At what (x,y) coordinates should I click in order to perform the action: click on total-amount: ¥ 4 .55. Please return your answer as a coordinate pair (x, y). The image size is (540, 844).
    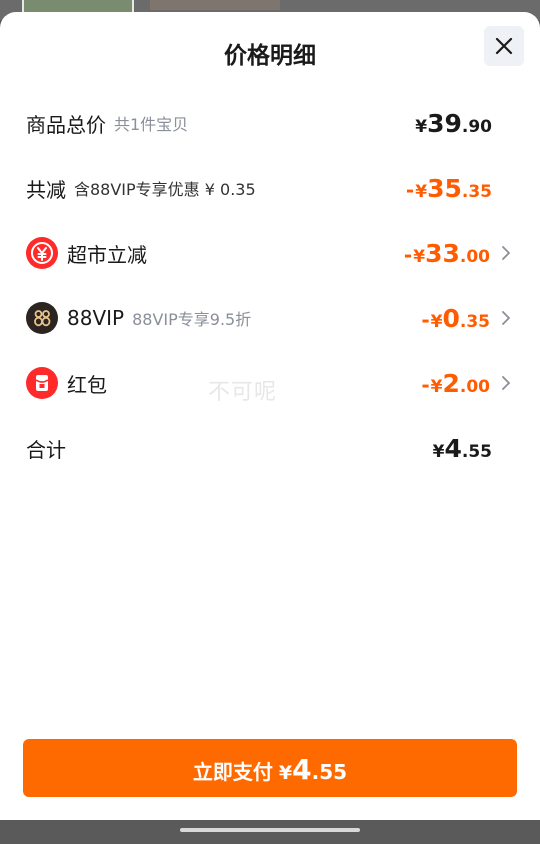
    Looking at the image, I should click on (462, 448).